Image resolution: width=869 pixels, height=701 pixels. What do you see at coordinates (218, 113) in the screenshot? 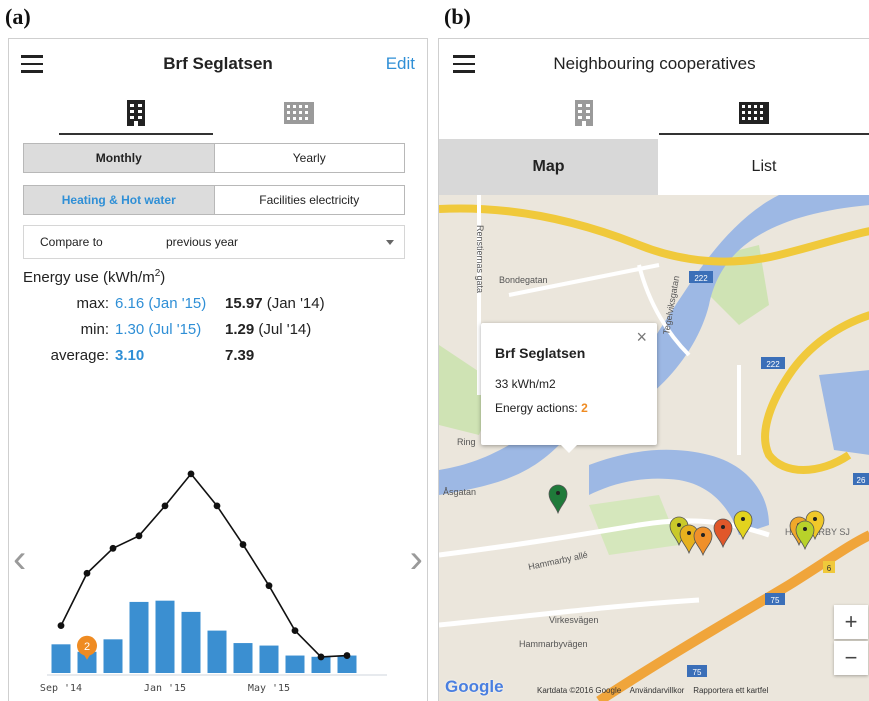
I see `view-tabs` at bounding box center [218, 113].